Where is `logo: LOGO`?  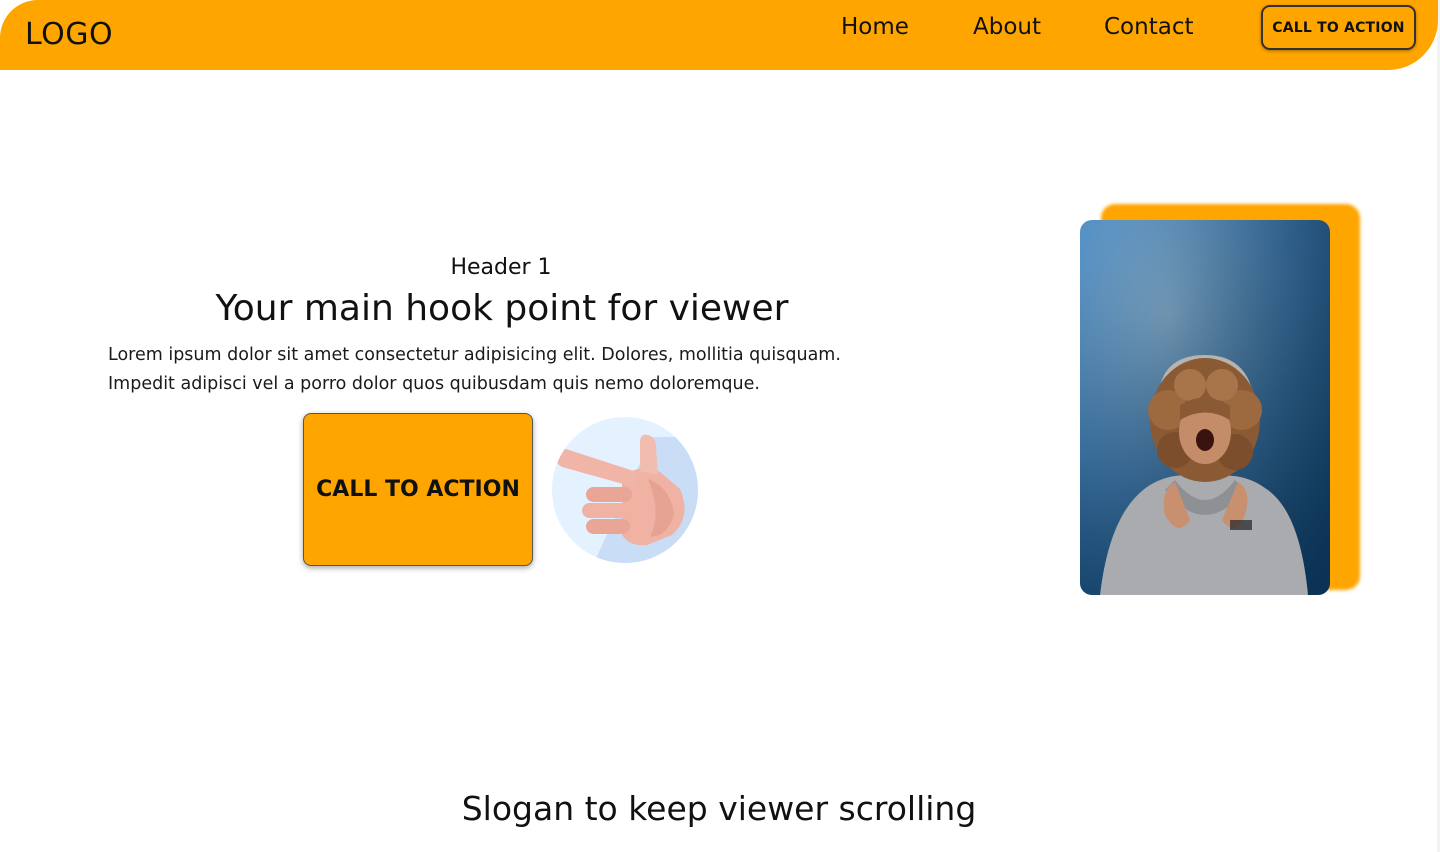
logo: LOGO is located at coordinates (69, 35).